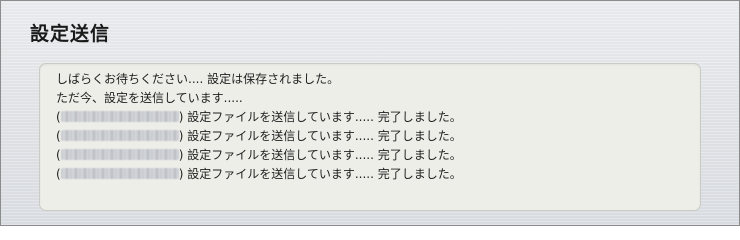 The width and height of the screenshot is (740, 240). Describe the element at coordinates (70, 34) in the screenshot. I see `page-title: 設定送信` at that location.